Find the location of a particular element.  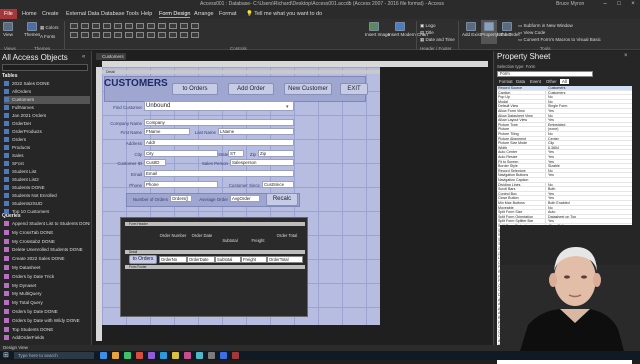

nav-query-item: Top Students DONE is located at coordinates (47, 330).